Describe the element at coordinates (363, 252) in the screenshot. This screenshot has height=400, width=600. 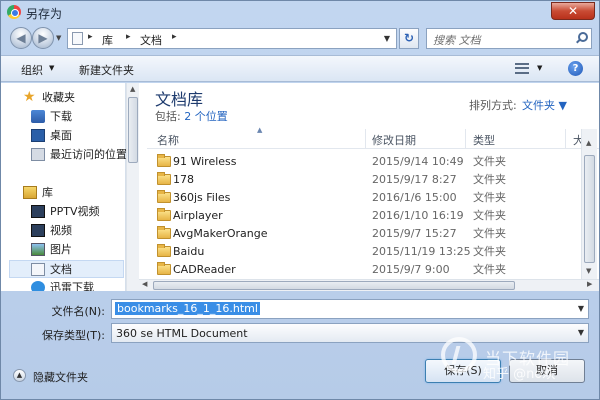
I see `table-row: Baidu 2015/11/19 13:25 文件夹` at that location.